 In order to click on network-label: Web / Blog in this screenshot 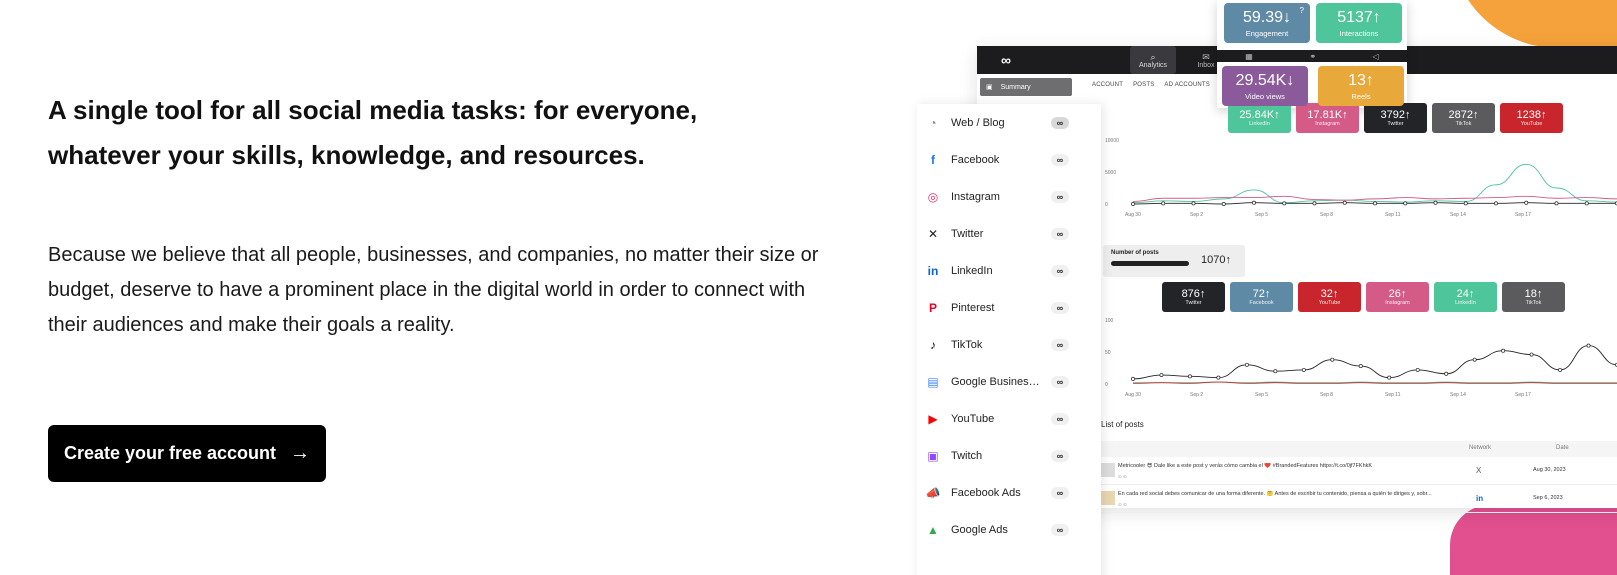, I will do `click(978, 122)`.